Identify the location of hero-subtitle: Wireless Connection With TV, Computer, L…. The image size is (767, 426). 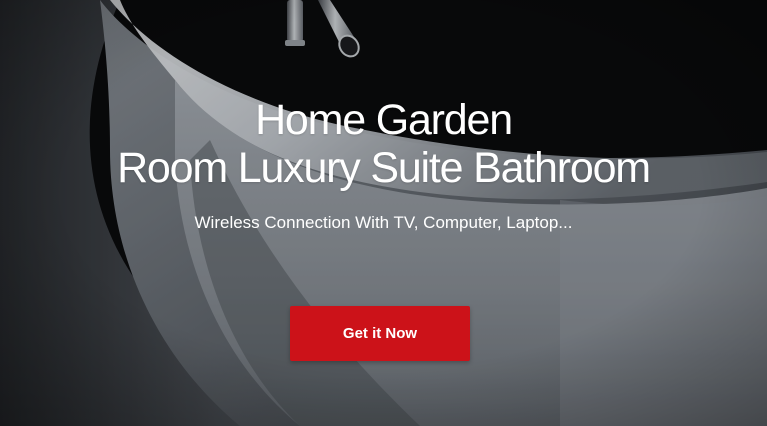
(383, 222).